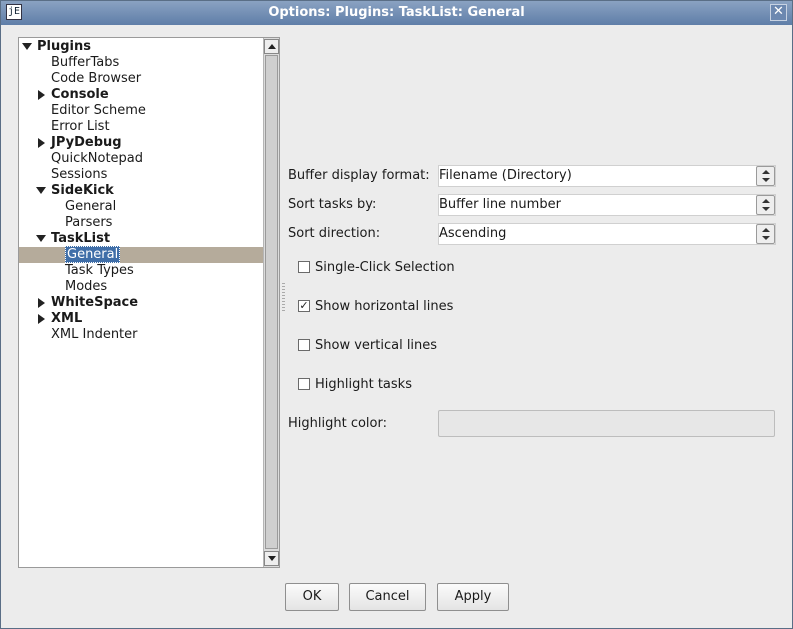  Describe the element at coordinates (64, 46) in the screenshot. I see `tree-item-label: Plugins` at that location.